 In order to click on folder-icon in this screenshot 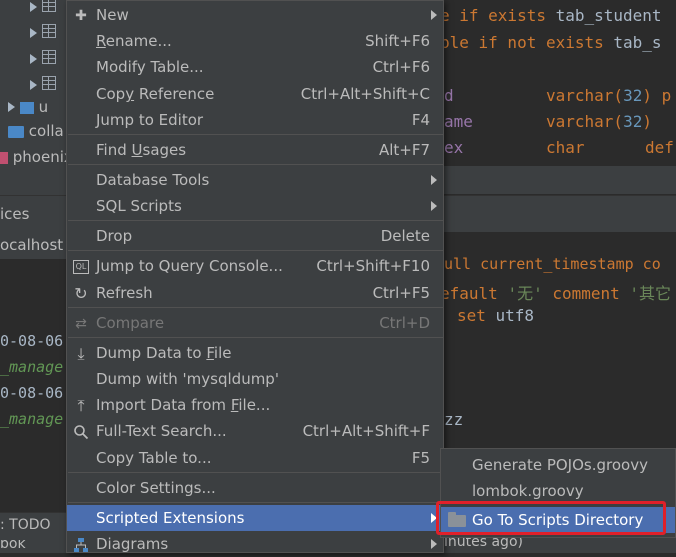, I will do `click(16, 131)`.